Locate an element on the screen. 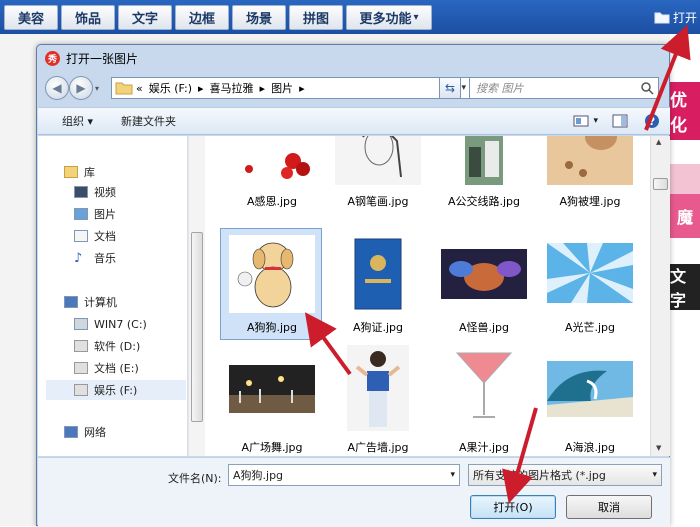 This screenshot has width=700, height=527. preview-pane-icon is located at coordinates (620, 121).